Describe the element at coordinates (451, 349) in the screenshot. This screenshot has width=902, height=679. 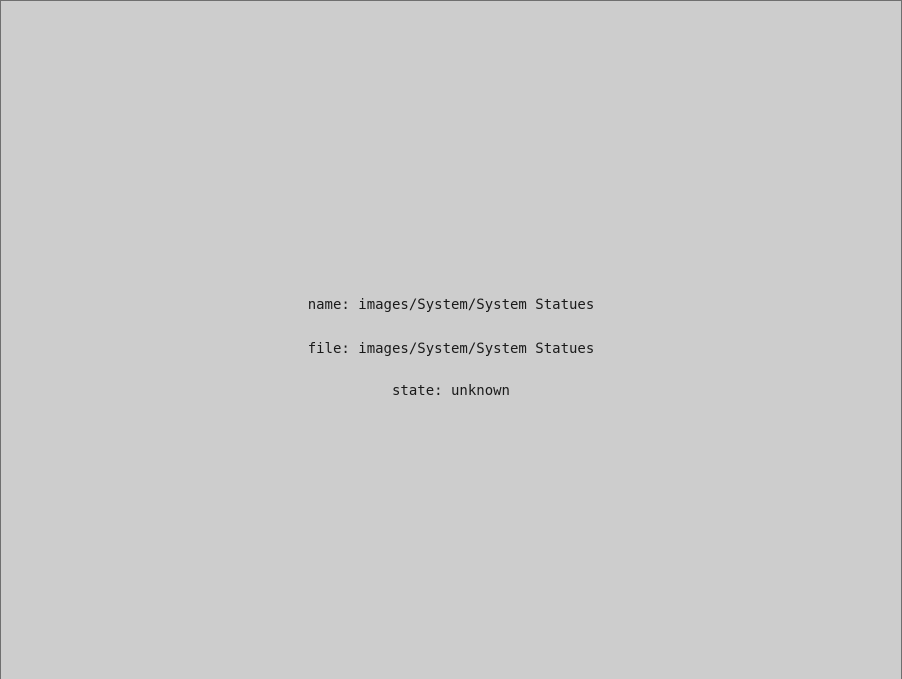
I see `image-file-text: file: images/System/System Statues` at that location.